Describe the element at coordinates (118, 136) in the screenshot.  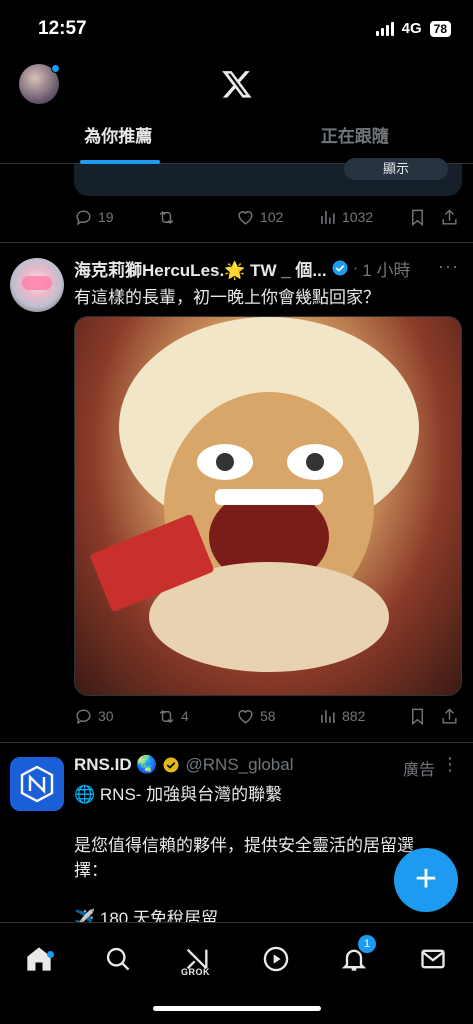
I see `tab-for-you-label: 為你推薦` at that location.